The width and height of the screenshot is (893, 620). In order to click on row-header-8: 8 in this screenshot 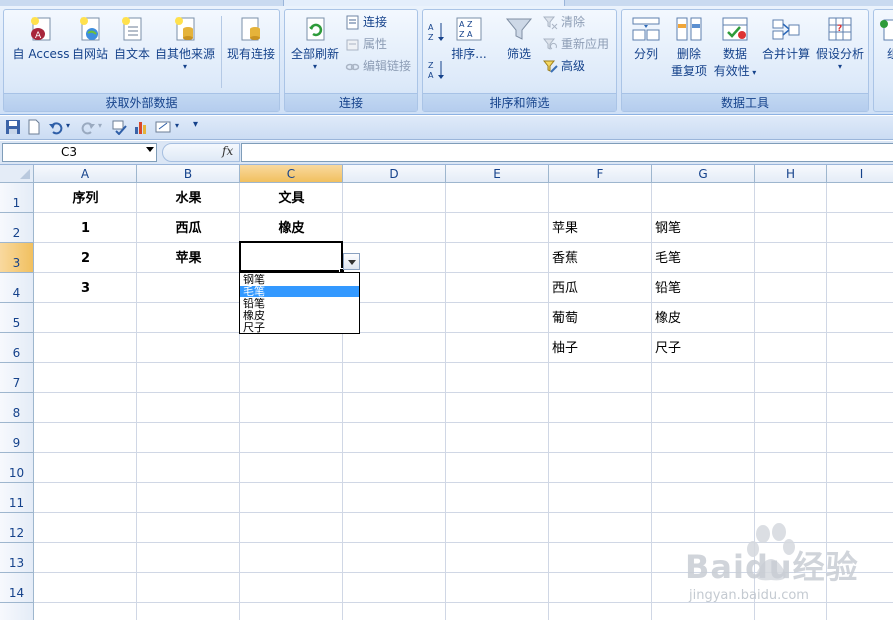, I will do `click(17, 408)`.